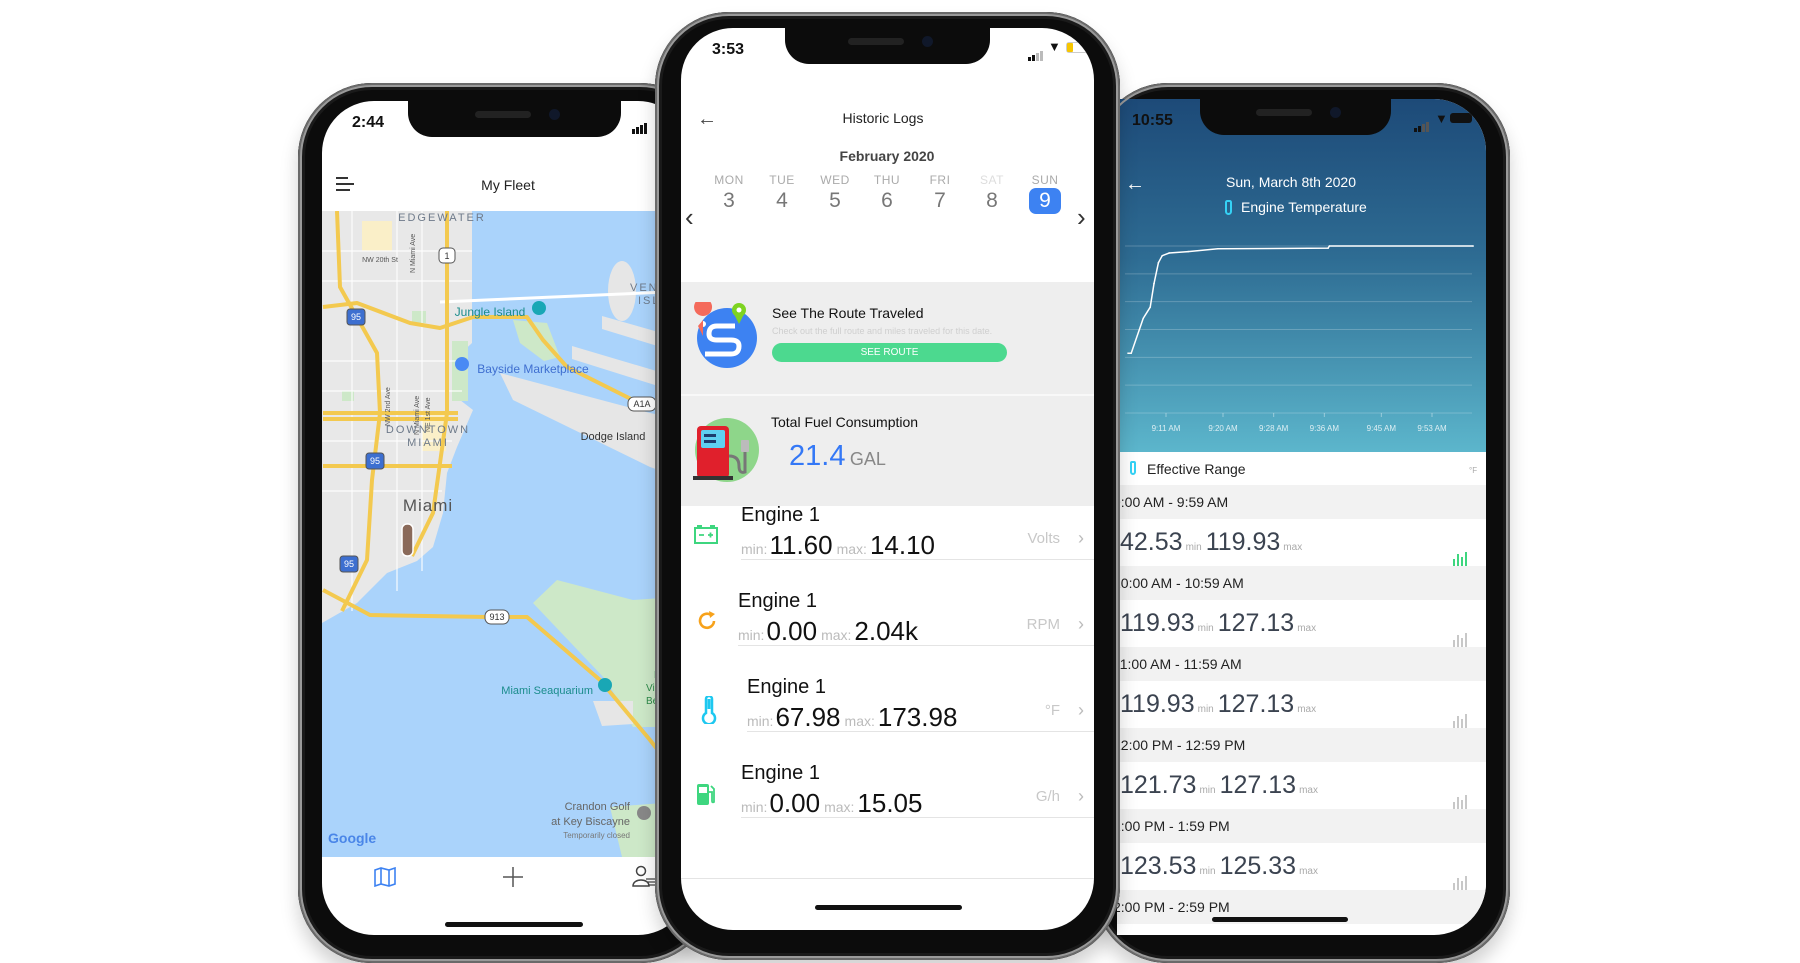 Image resolution: width=1800 pixels, height=963 pixels. What do you see at coordinates (1301, 542) in the screenshot?
I see `range-row: 42.53 min 119.93 max` at bounding box center [1301, 542].